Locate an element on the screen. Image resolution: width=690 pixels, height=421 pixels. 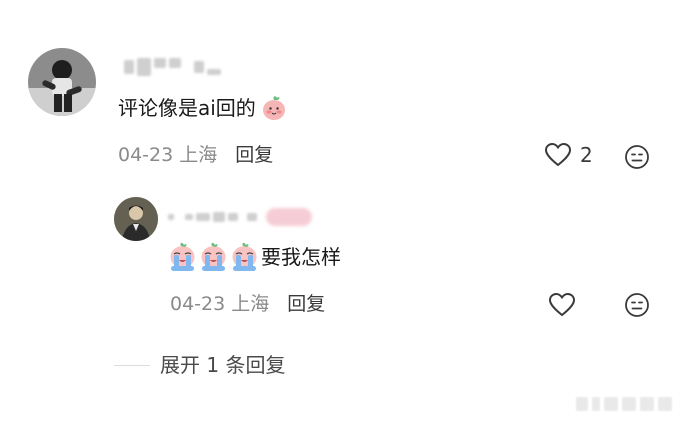
reply-reply-button: 回复 is located at coordinates (306, 304).